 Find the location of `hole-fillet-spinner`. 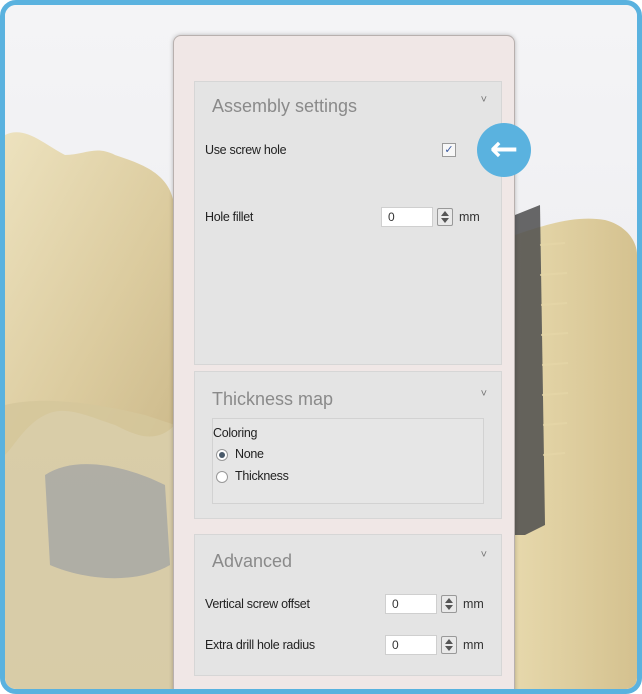

hole-fillet-spinner is located at coordinates (445, 217).